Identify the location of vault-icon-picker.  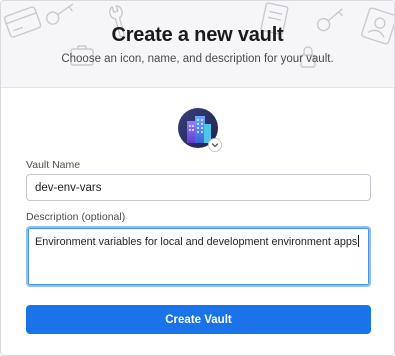
(200, 130).